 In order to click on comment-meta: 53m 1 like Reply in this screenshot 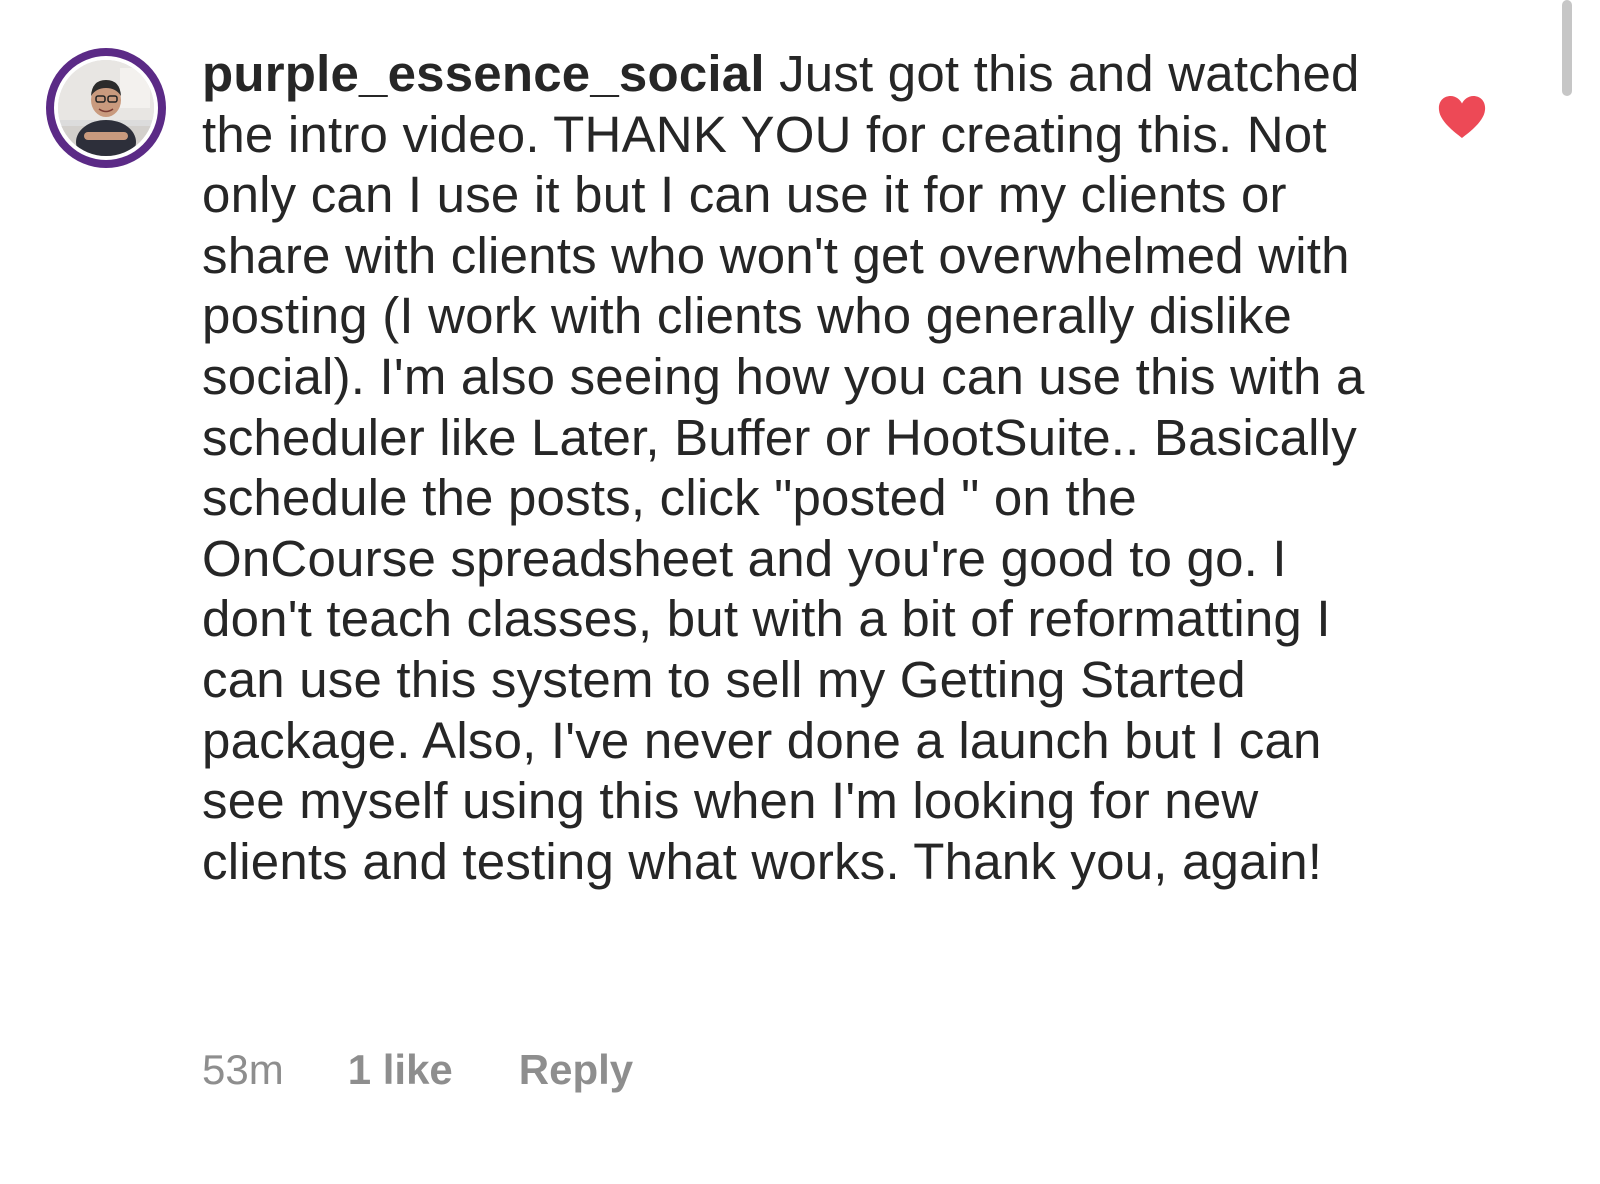, I will do `click(417, 1070)`.